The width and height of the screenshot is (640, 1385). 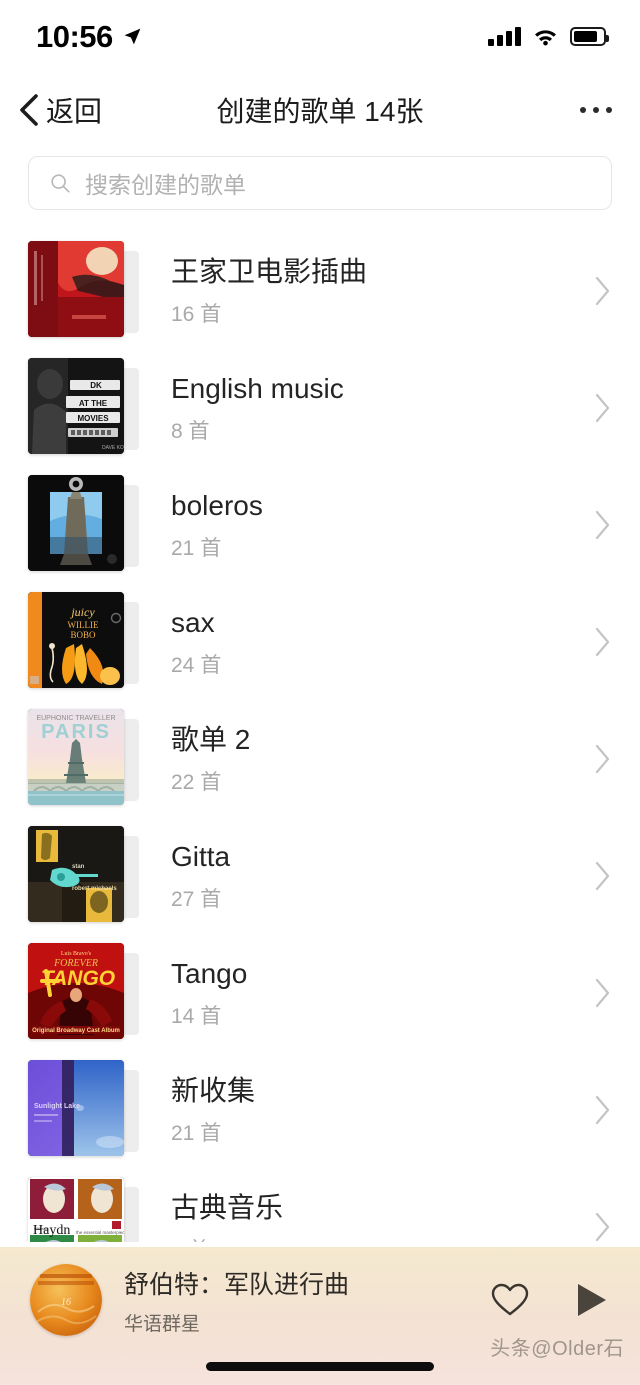 What do you see at coordinates (82, 612) in the screenshot?
I see `svg-text: juicy` at bounding box center [82, 612].